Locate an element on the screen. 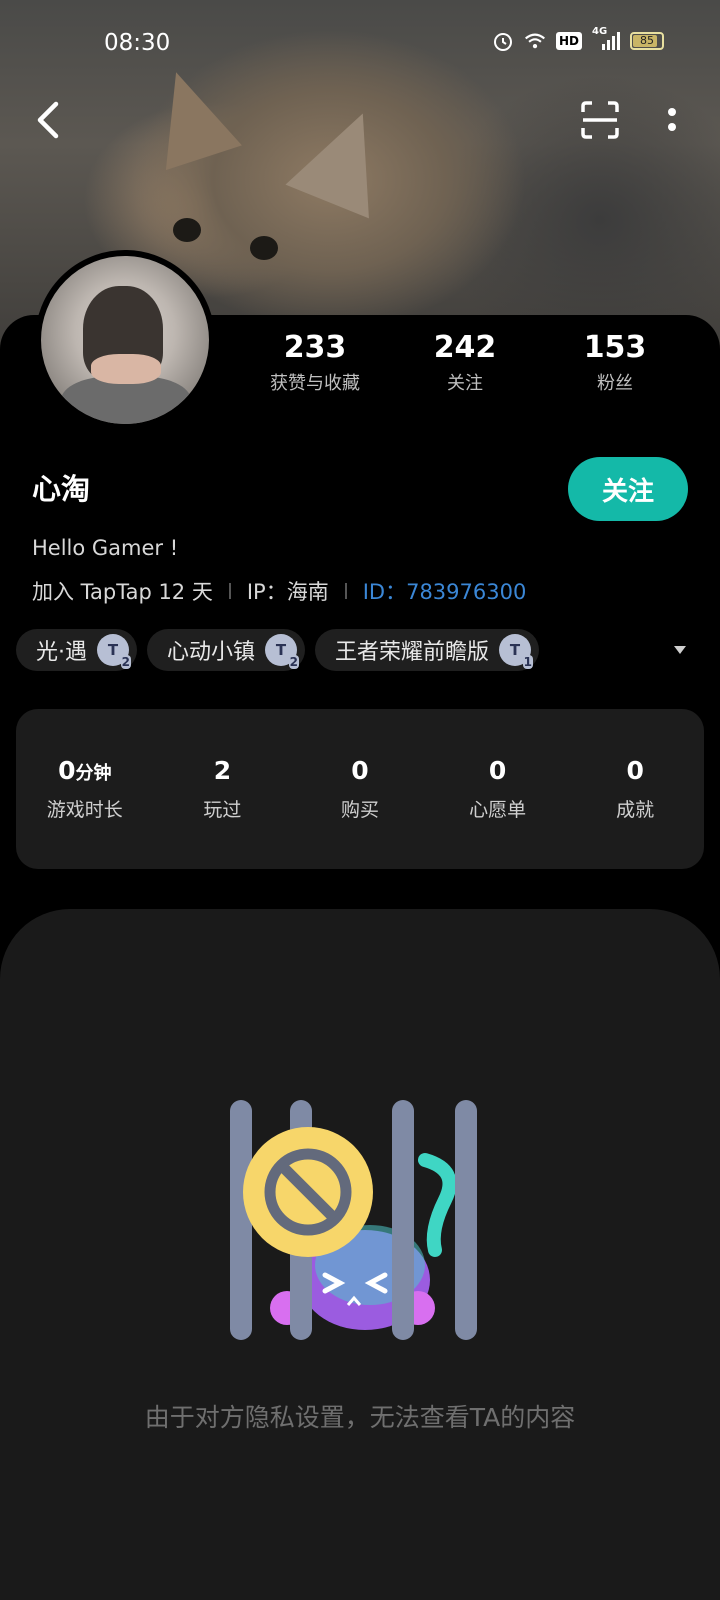 This screenshot has height=1600, width=720. user-id: ID：783976300 is located at coordinates (445, 591).